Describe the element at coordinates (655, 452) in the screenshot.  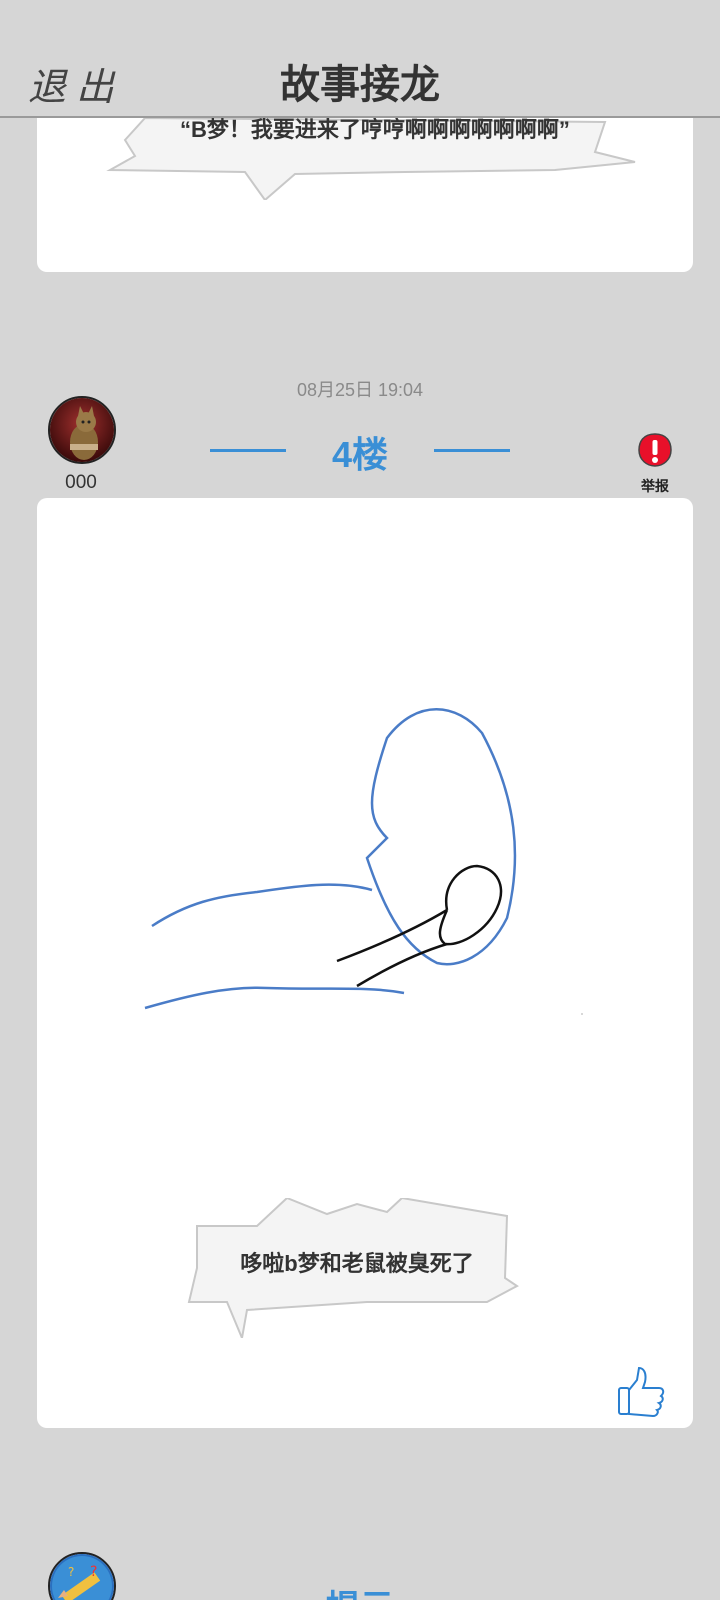
I see `report-icon` at that location.